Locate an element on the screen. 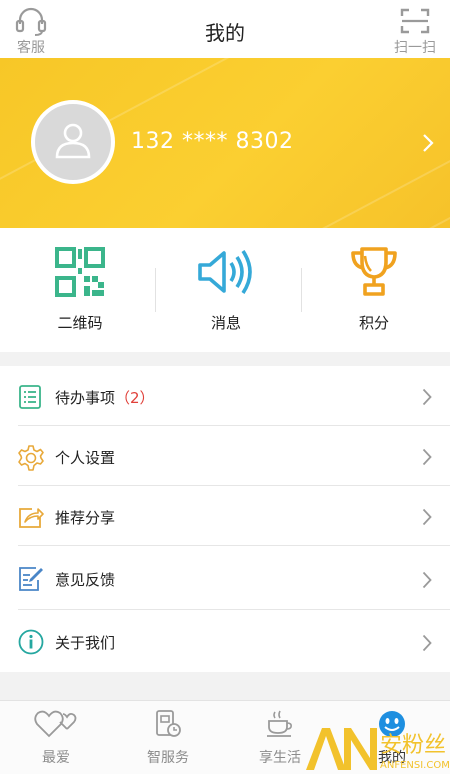 The image size is (450, 774). coffee-icon is located at coordinates (280, 726).